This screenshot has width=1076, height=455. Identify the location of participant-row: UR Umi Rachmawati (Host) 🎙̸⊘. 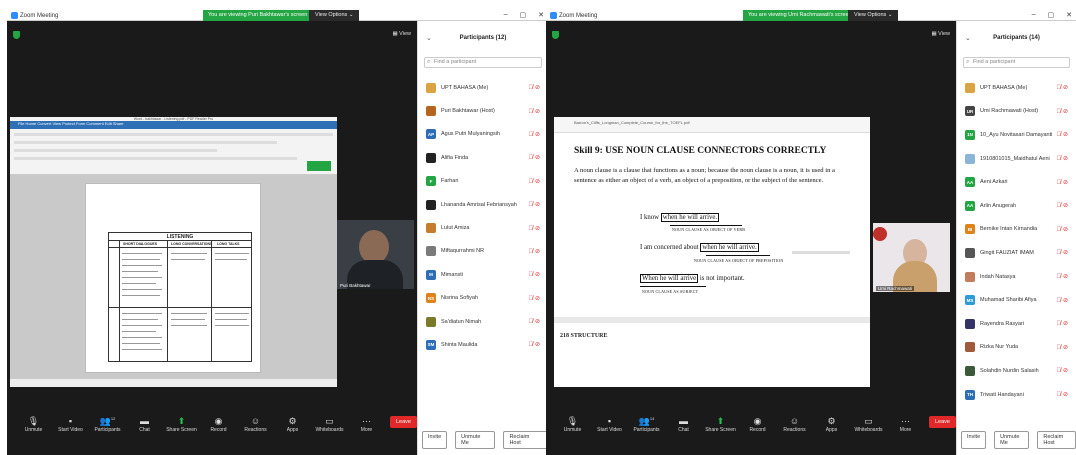
(1016, 112).